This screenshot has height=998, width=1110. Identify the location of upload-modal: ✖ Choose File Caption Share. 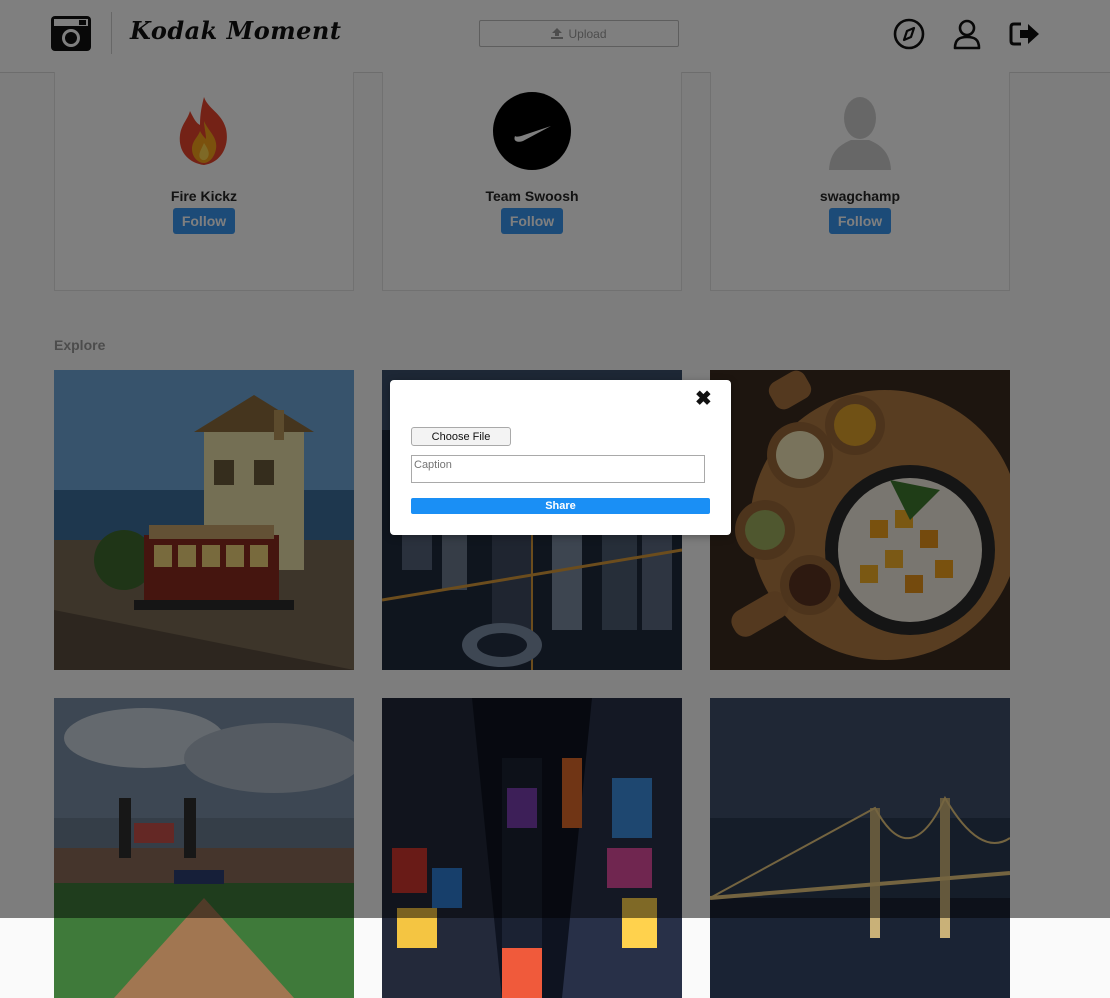
(560, 457).